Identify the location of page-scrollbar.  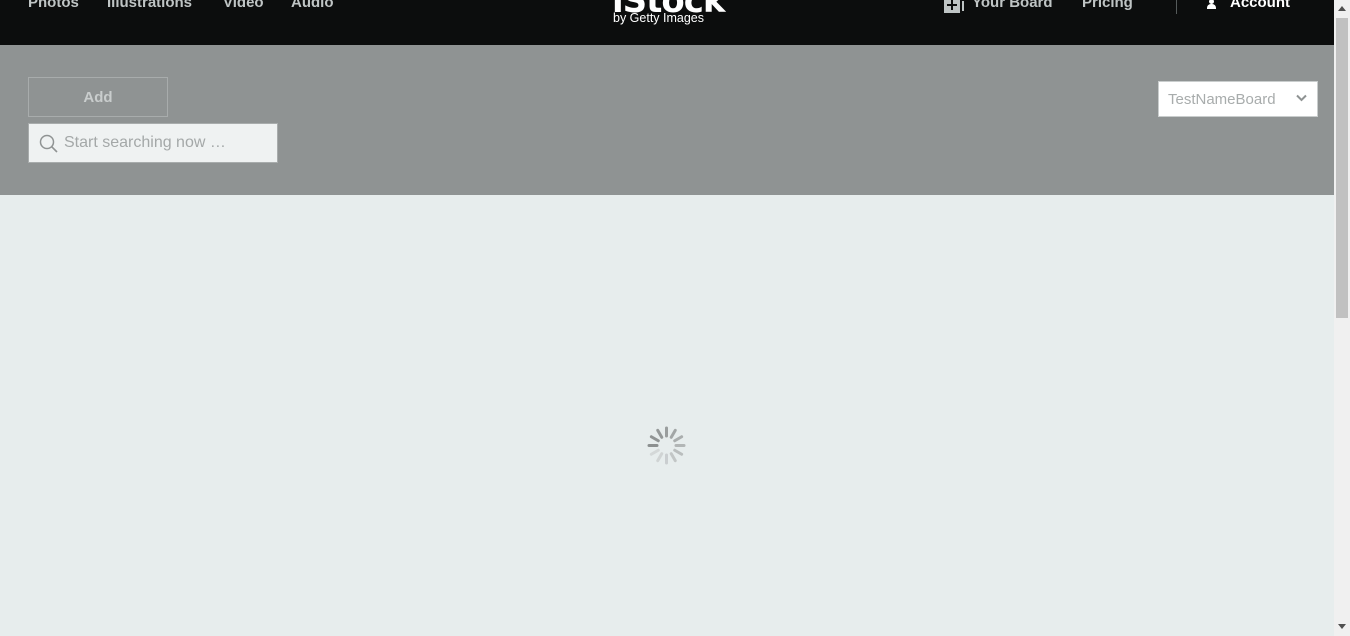
(1342, 318).